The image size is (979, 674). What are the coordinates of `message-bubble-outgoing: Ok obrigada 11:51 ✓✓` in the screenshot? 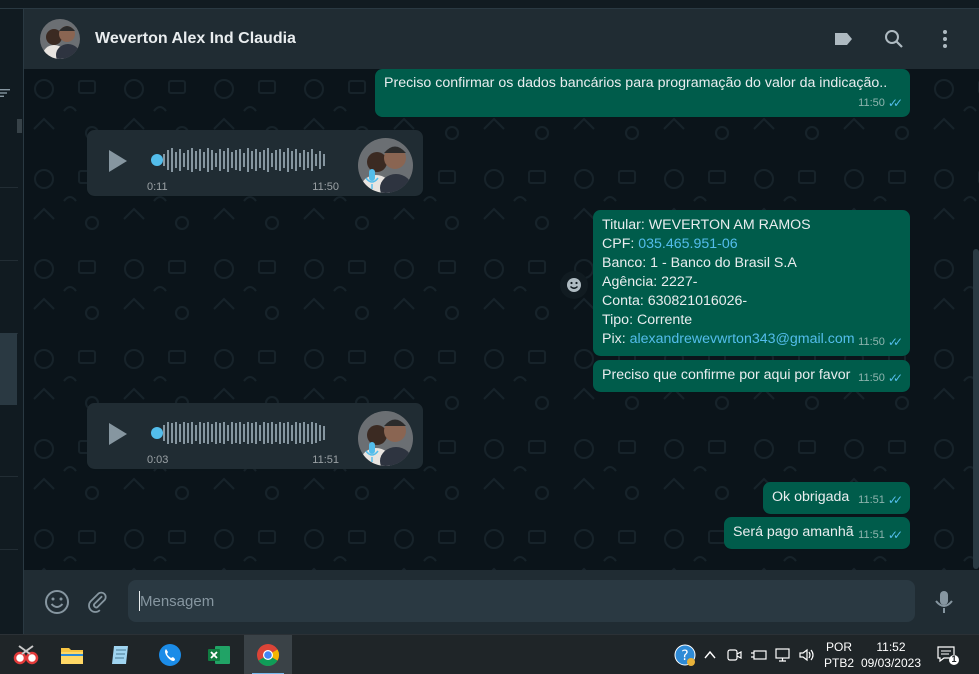 It's located at (836, 498).